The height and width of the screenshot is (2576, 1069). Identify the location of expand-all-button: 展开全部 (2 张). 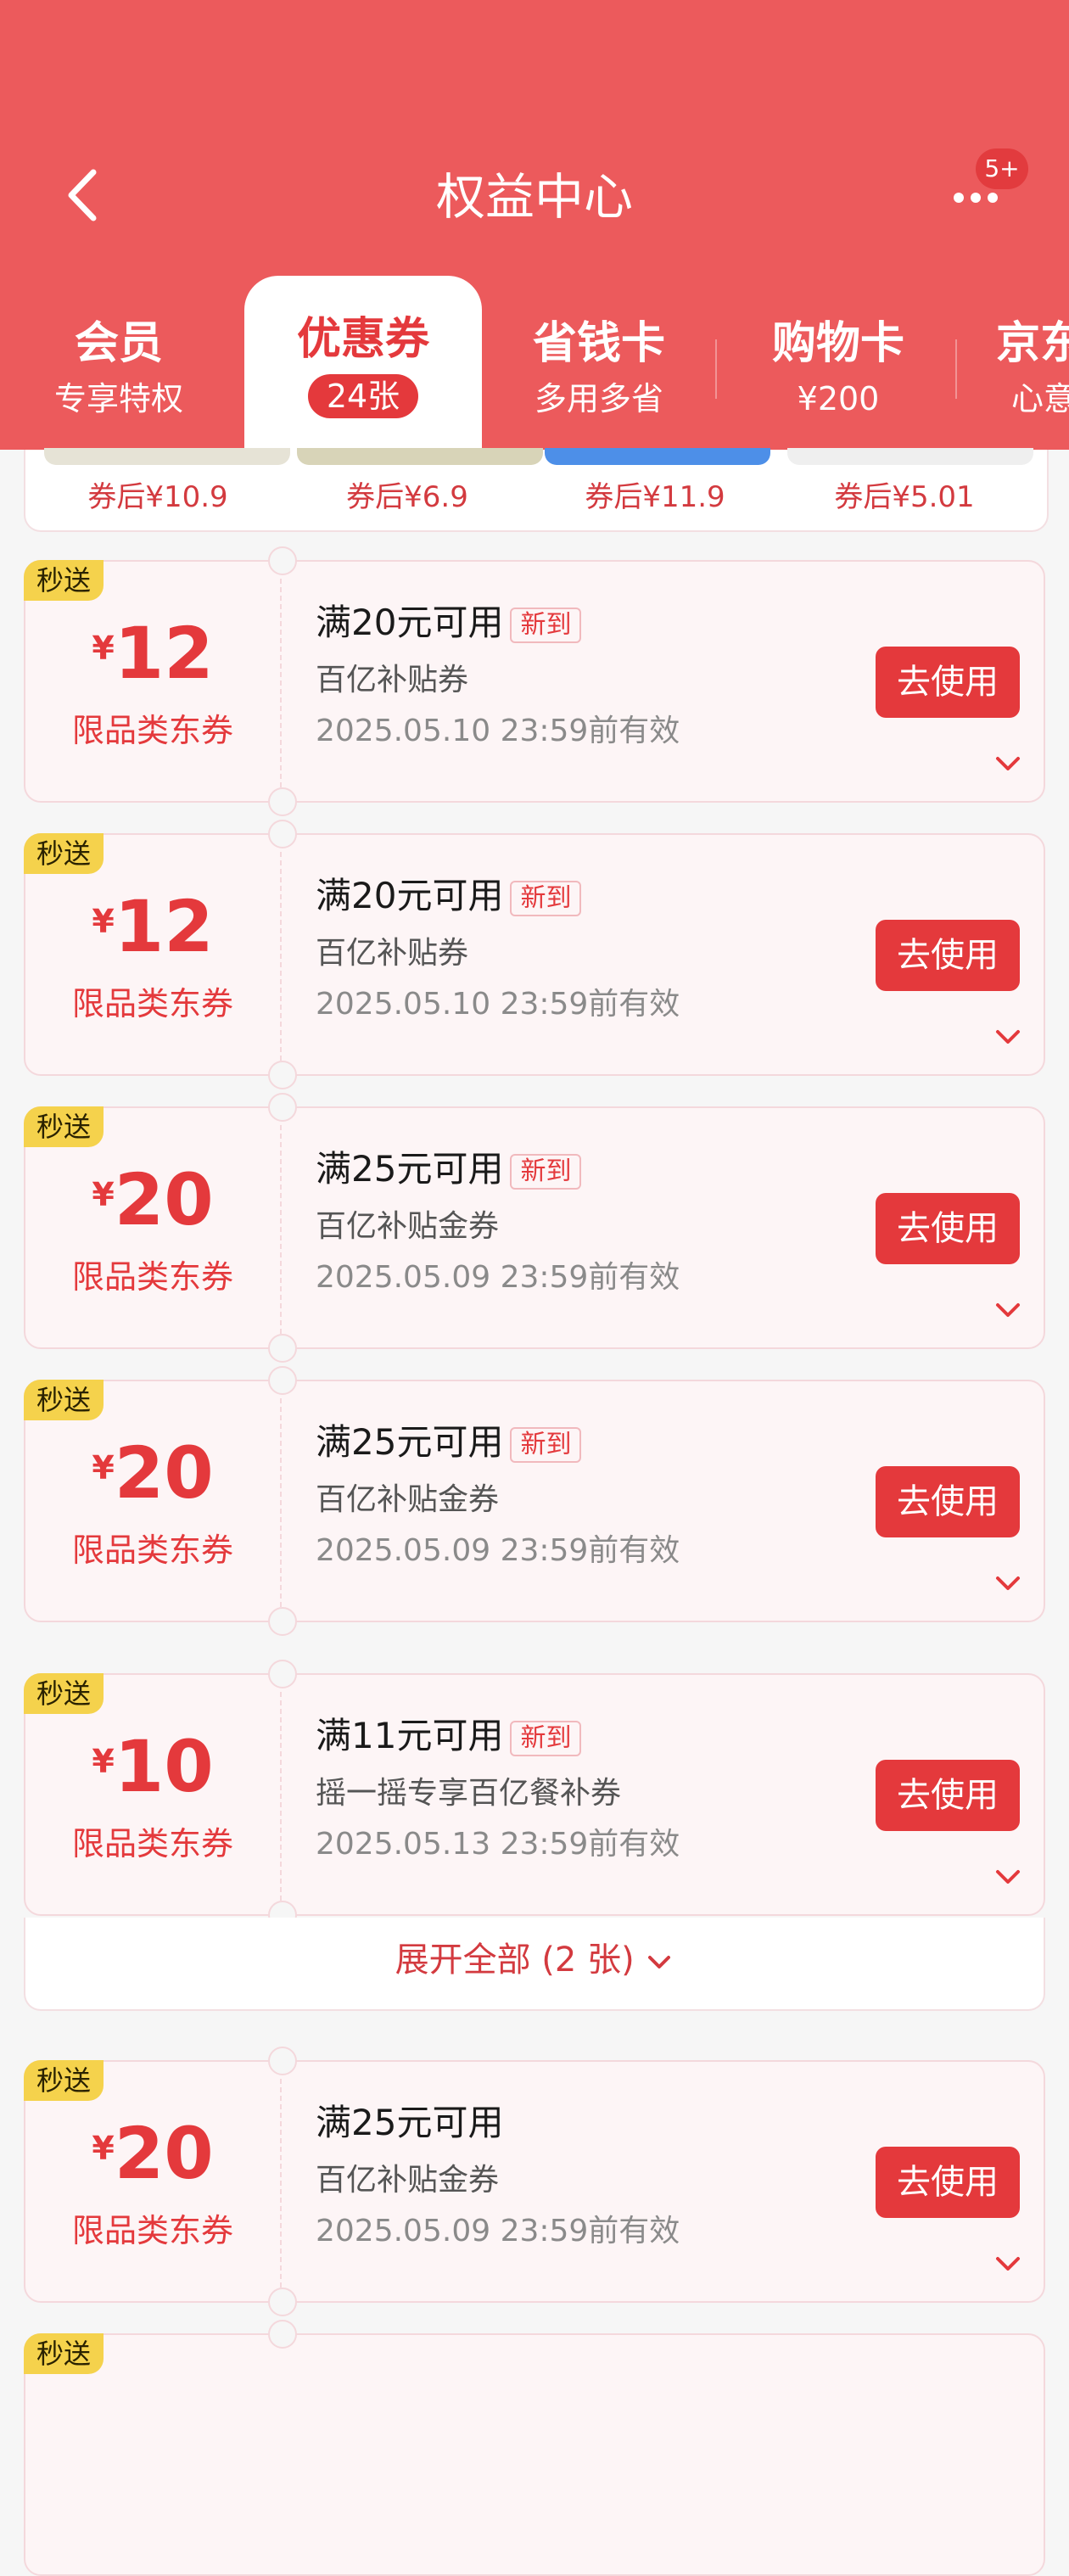
(534, 1965).